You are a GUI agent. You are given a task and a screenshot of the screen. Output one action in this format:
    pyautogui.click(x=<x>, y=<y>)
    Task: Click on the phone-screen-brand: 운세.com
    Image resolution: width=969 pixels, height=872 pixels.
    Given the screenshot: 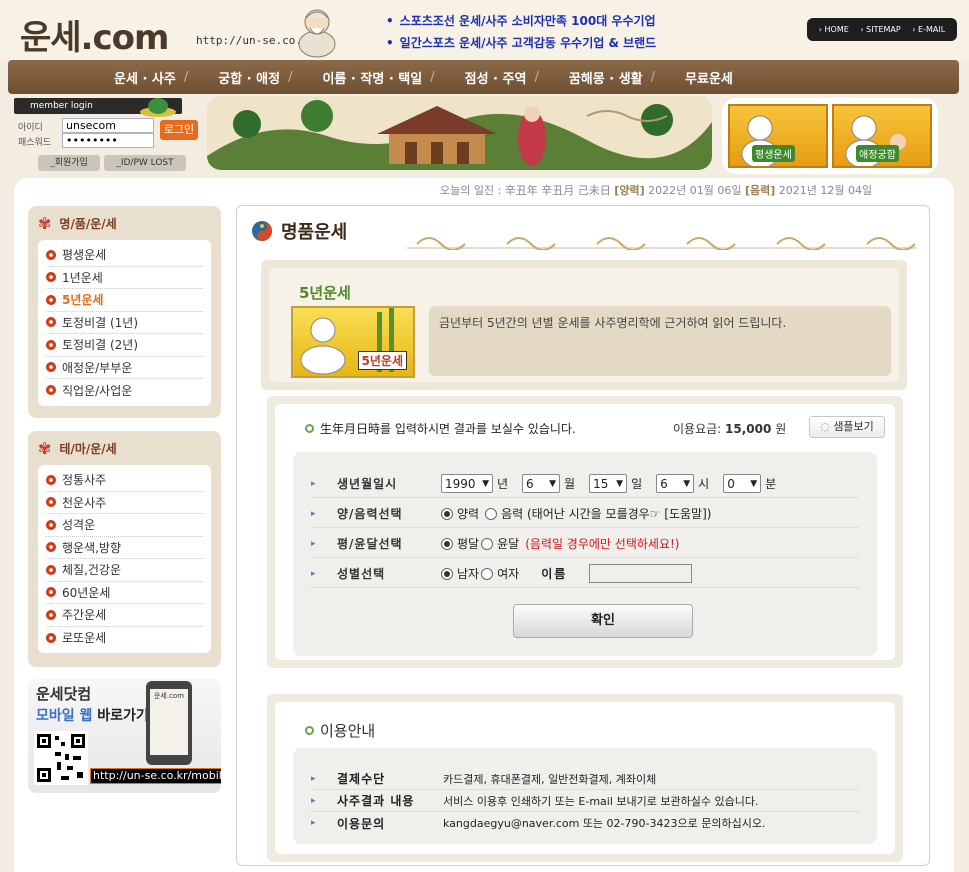 What is the action you would take?
    pyautogui.click(x=169, y=696)
    